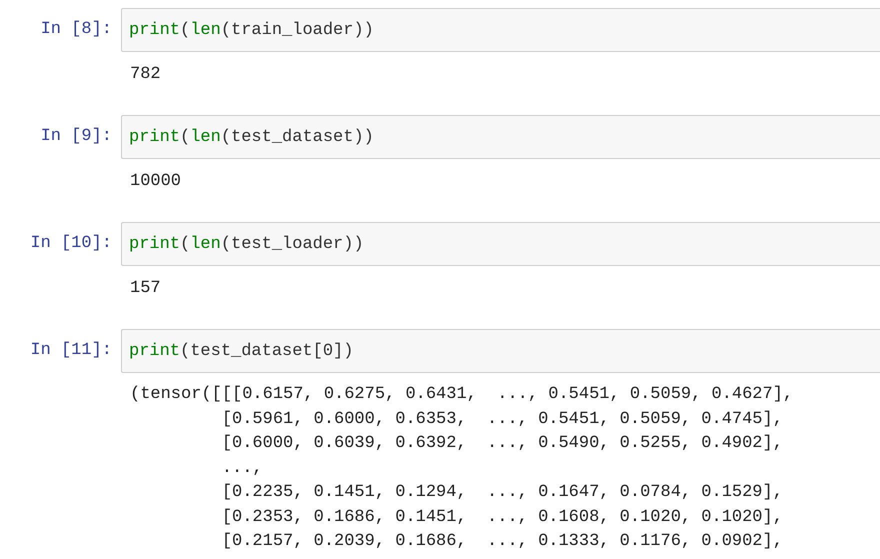 The height and width of the screenshot is (559, 880). Describe the element at coordinates (71, 244) in the screenshot. I see `input-prompt: In [10]:` at that location.